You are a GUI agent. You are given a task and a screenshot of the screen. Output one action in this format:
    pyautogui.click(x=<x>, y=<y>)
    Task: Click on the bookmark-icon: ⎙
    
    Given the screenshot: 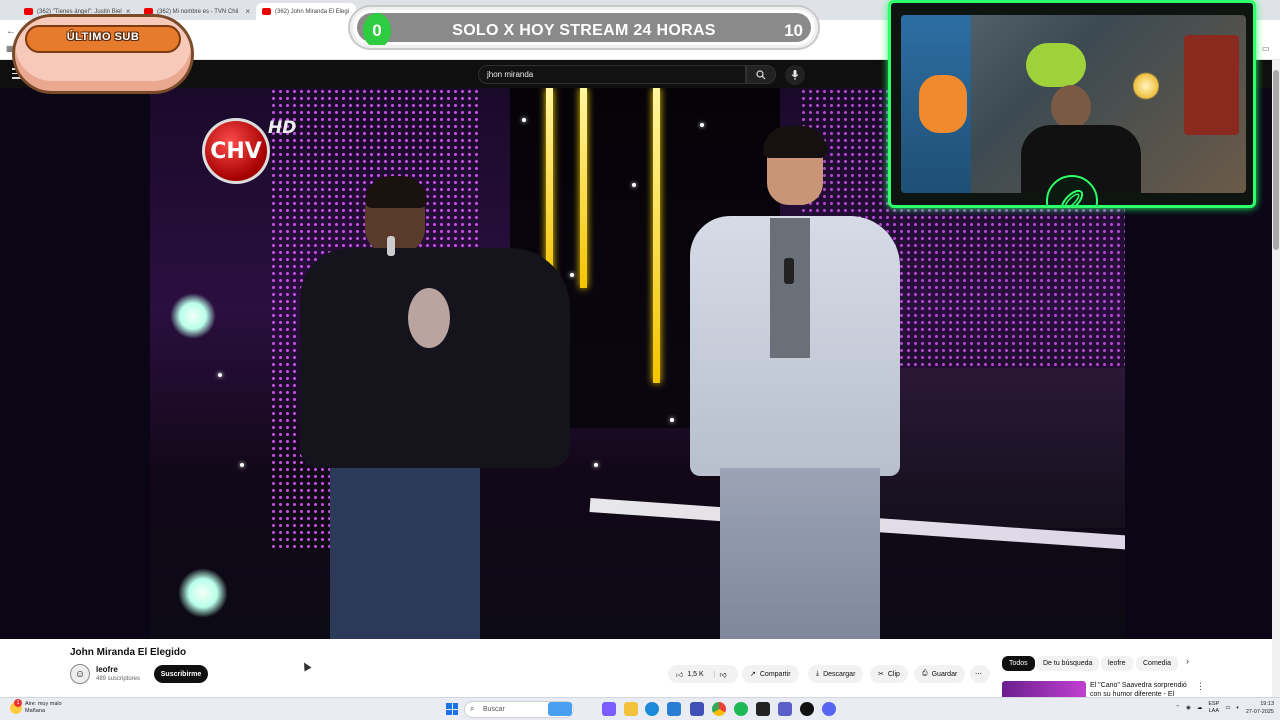 What is the action you would take?
    pyautogui.click(x=925, y=673)
    